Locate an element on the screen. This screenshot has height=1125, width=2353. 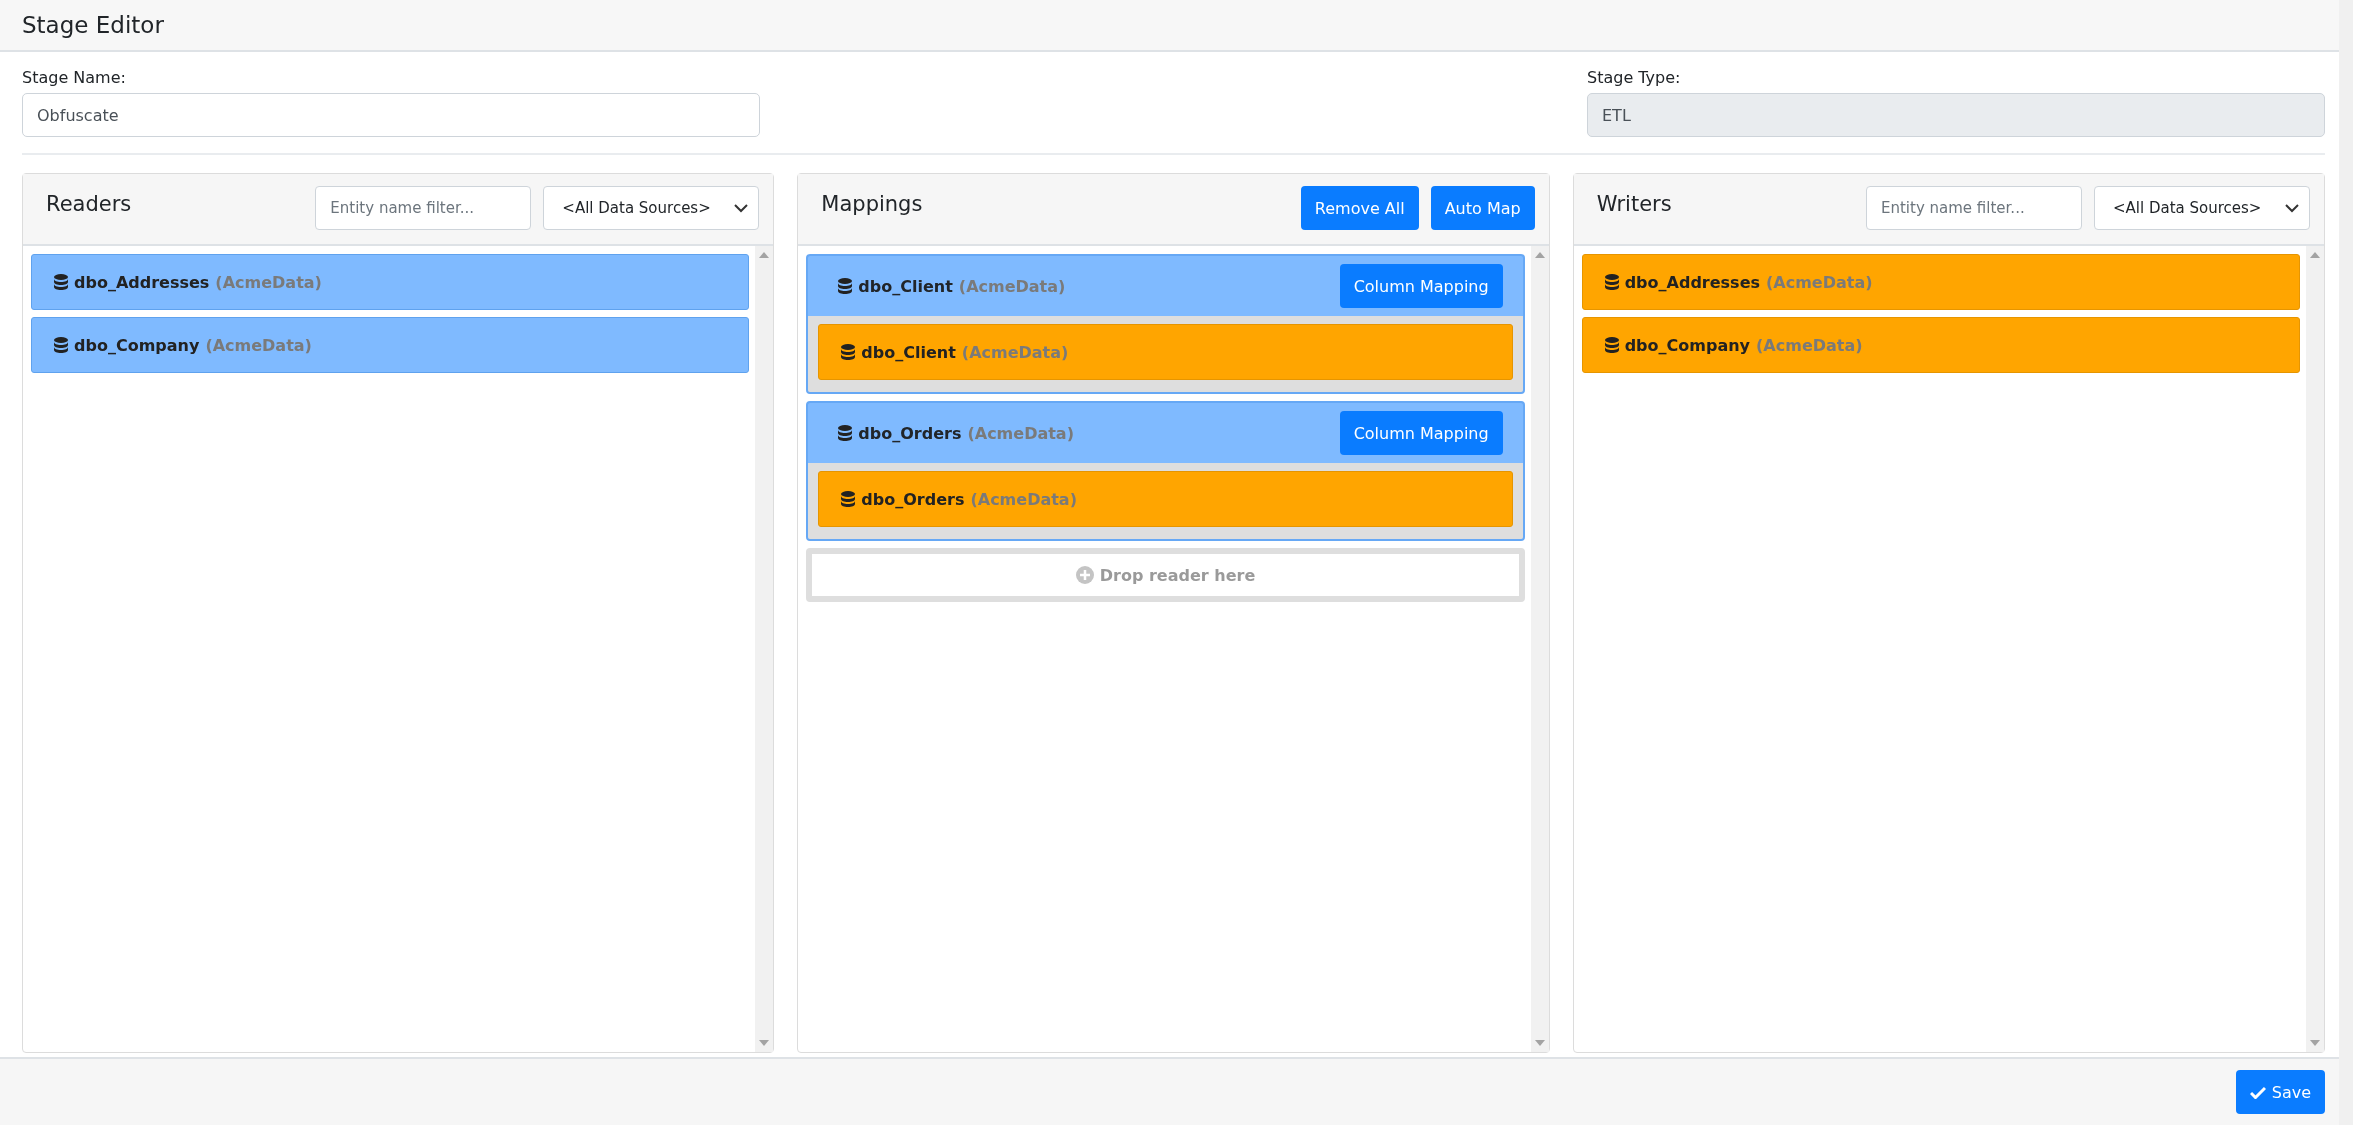
check-icon is located at coordinates (2257, 1092).